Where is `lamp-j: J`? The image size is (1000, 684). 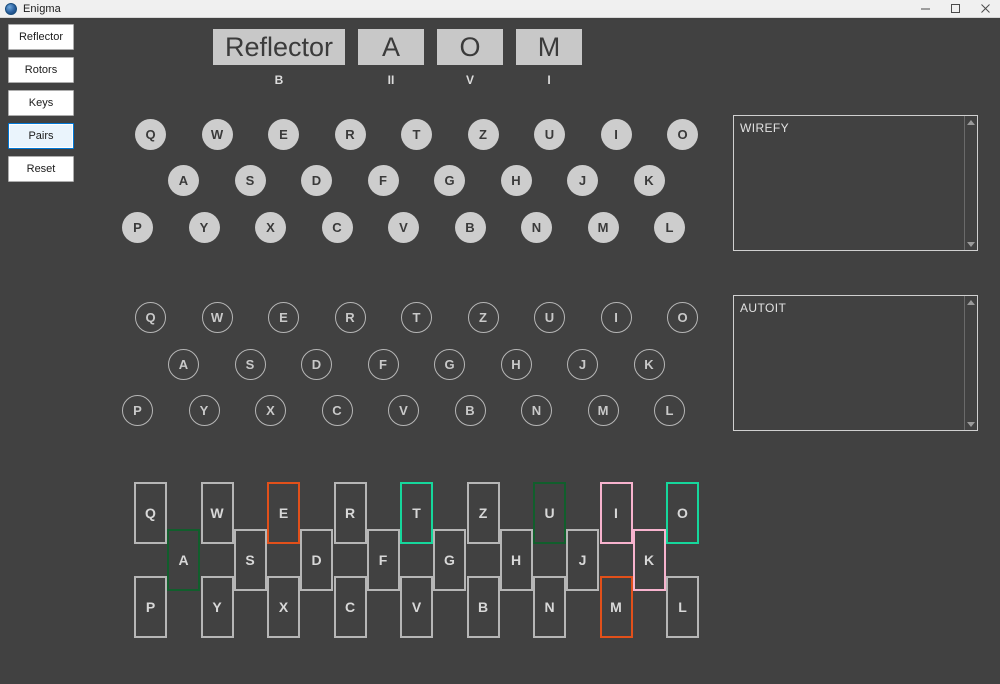 lamp-j: J is located at coordinates (582, 364).